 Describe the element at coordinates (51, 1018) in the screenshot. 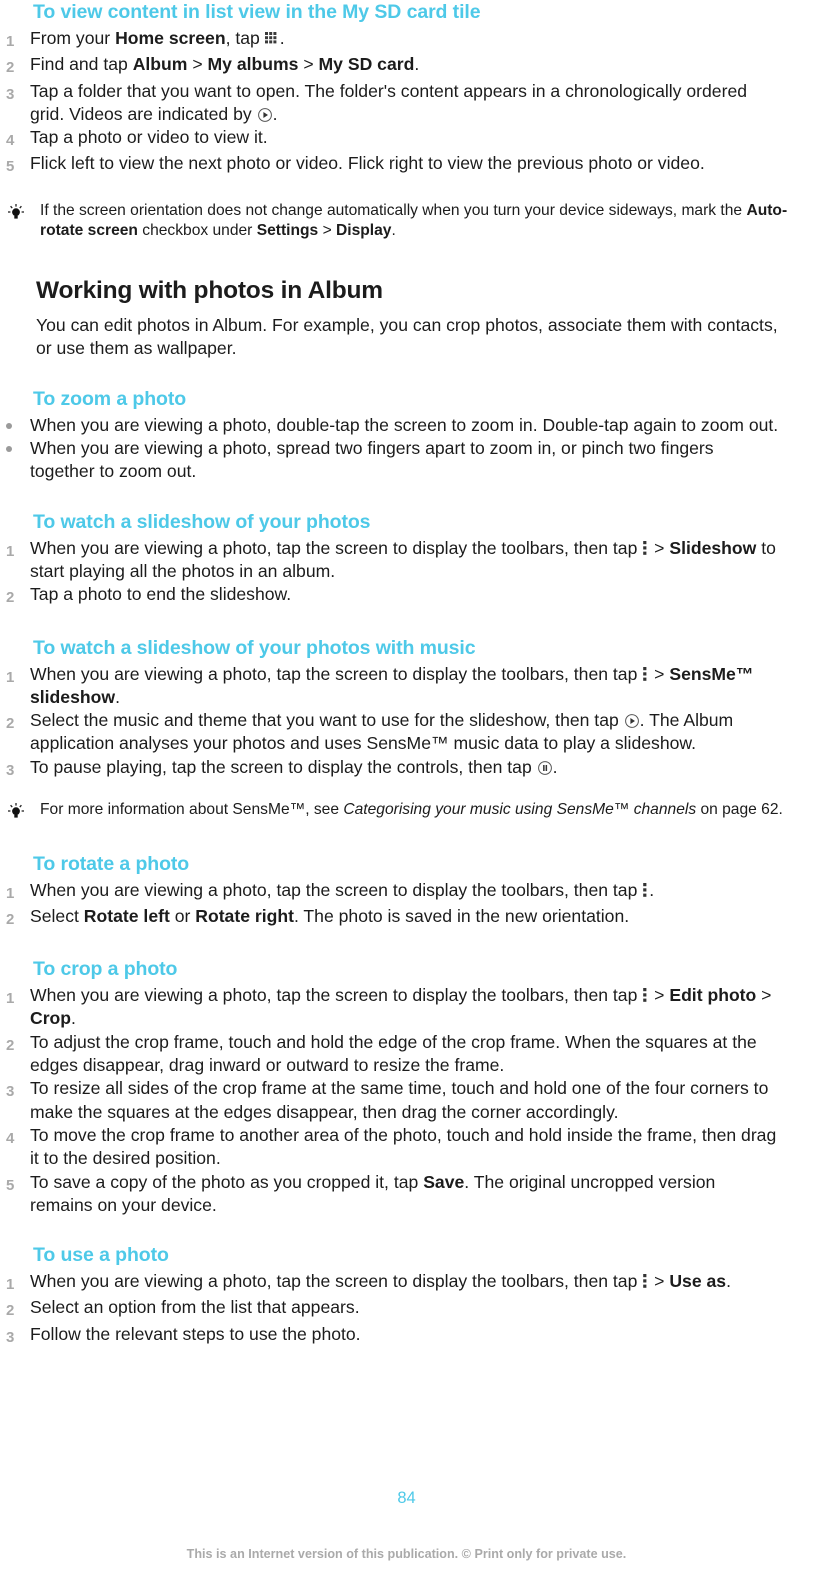

I see `step-text-bold: Crop` at that location.